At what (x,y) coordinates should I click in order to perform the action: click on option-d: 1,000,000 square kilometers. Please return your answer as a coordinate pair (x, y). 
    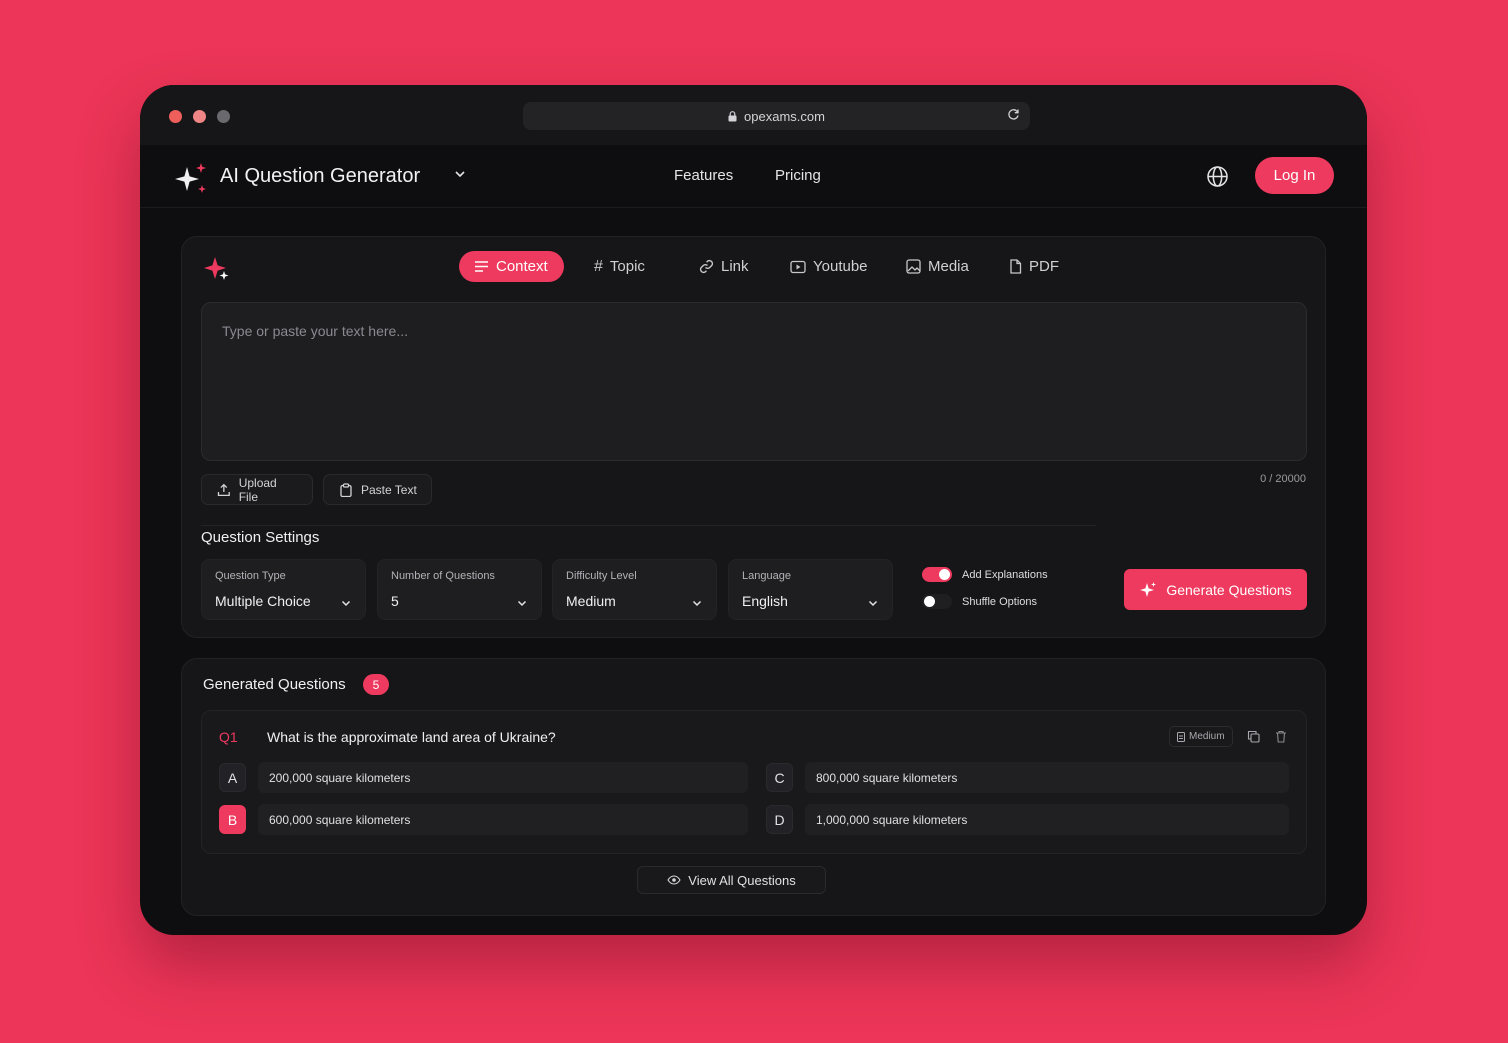
    Looking at the image, I should click on (1047, 819).